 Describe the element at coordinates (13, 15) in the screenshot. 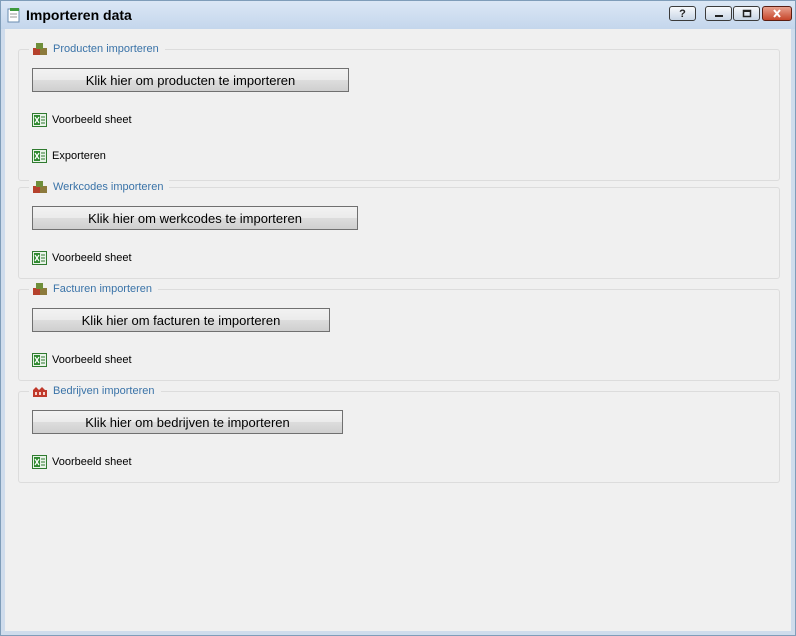

I see `app-icon` at that location.